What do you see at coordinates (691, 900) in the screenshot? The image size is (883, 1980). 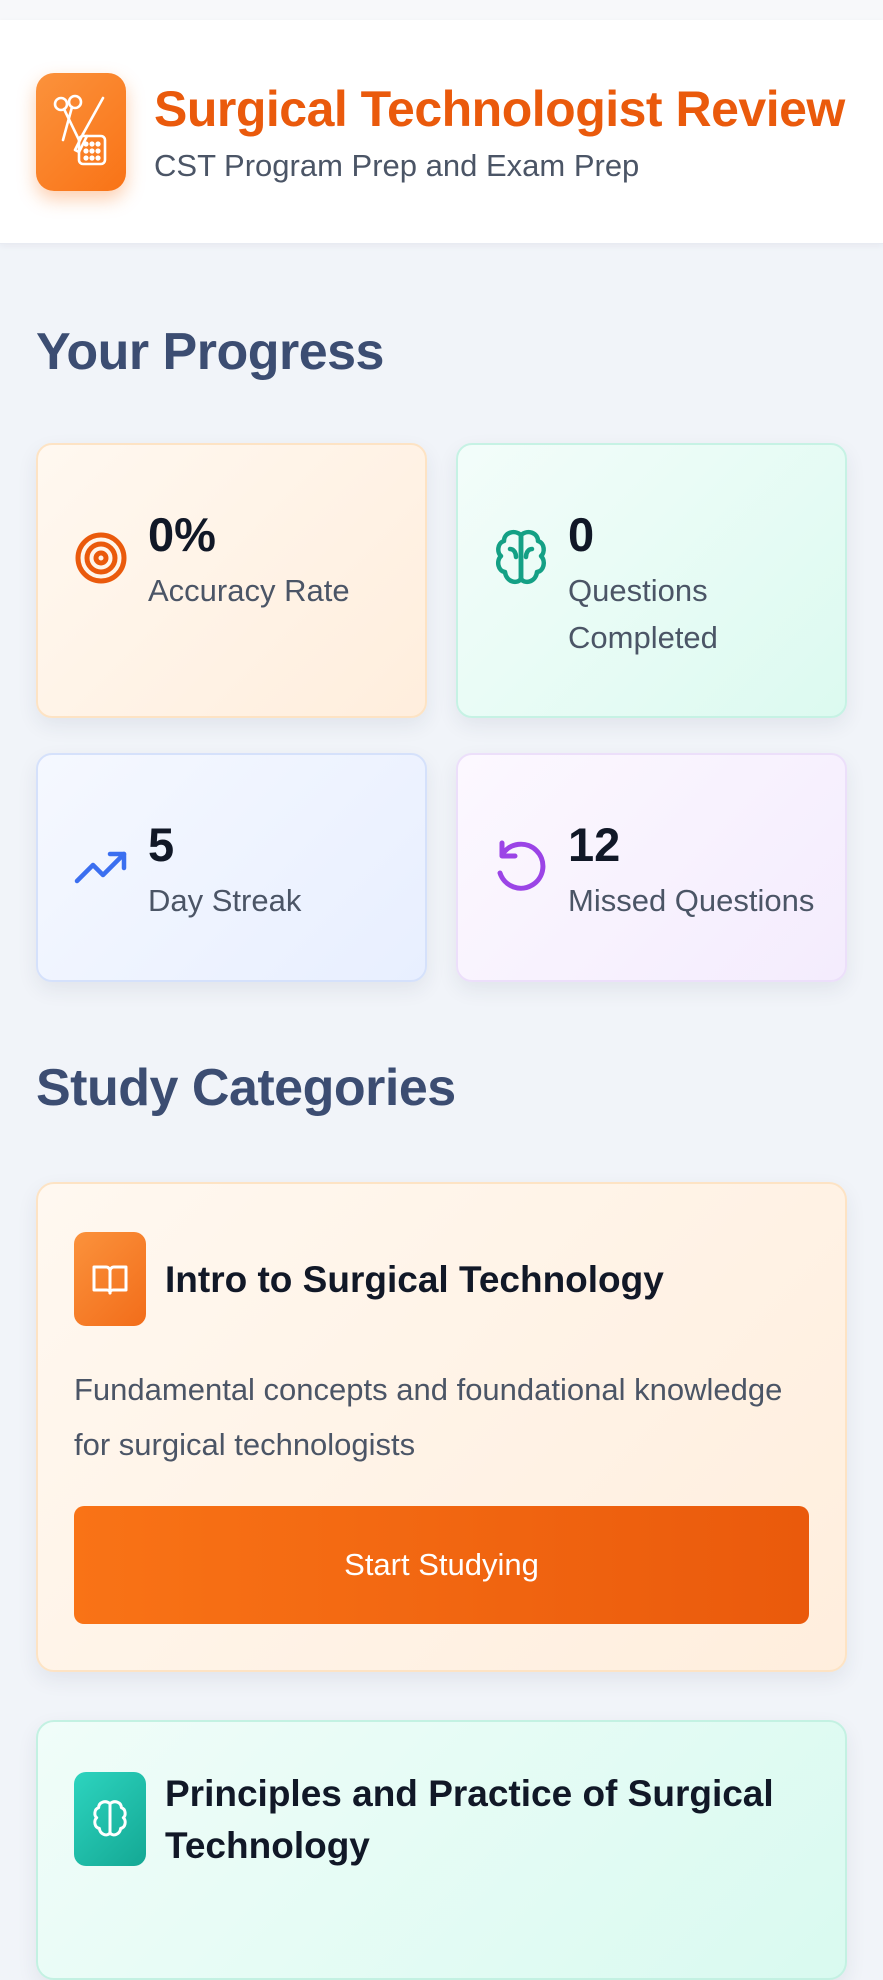 I see `stat-label: Missed Questions` at bounding box center [691, 900].